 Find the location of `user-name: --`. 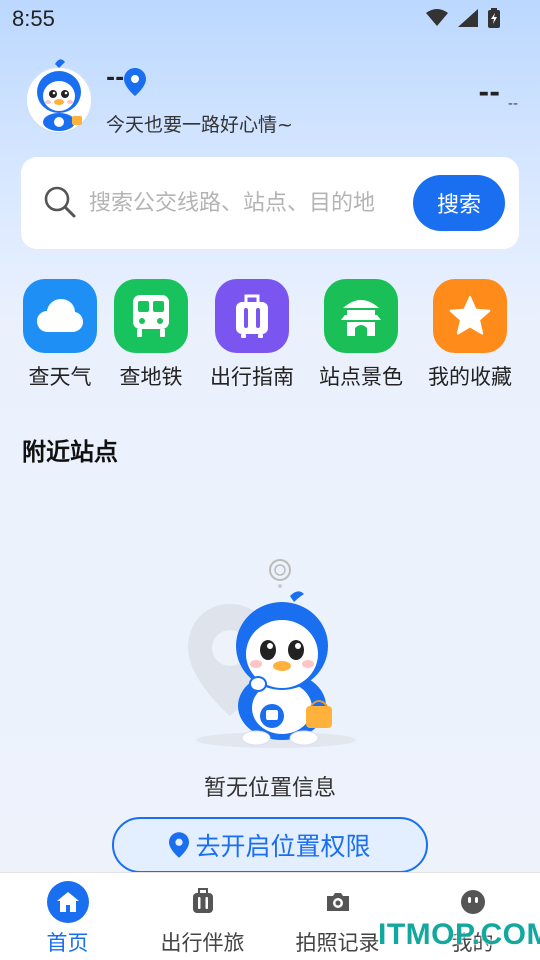

user-name: -- is located at coordinates (115, 78).